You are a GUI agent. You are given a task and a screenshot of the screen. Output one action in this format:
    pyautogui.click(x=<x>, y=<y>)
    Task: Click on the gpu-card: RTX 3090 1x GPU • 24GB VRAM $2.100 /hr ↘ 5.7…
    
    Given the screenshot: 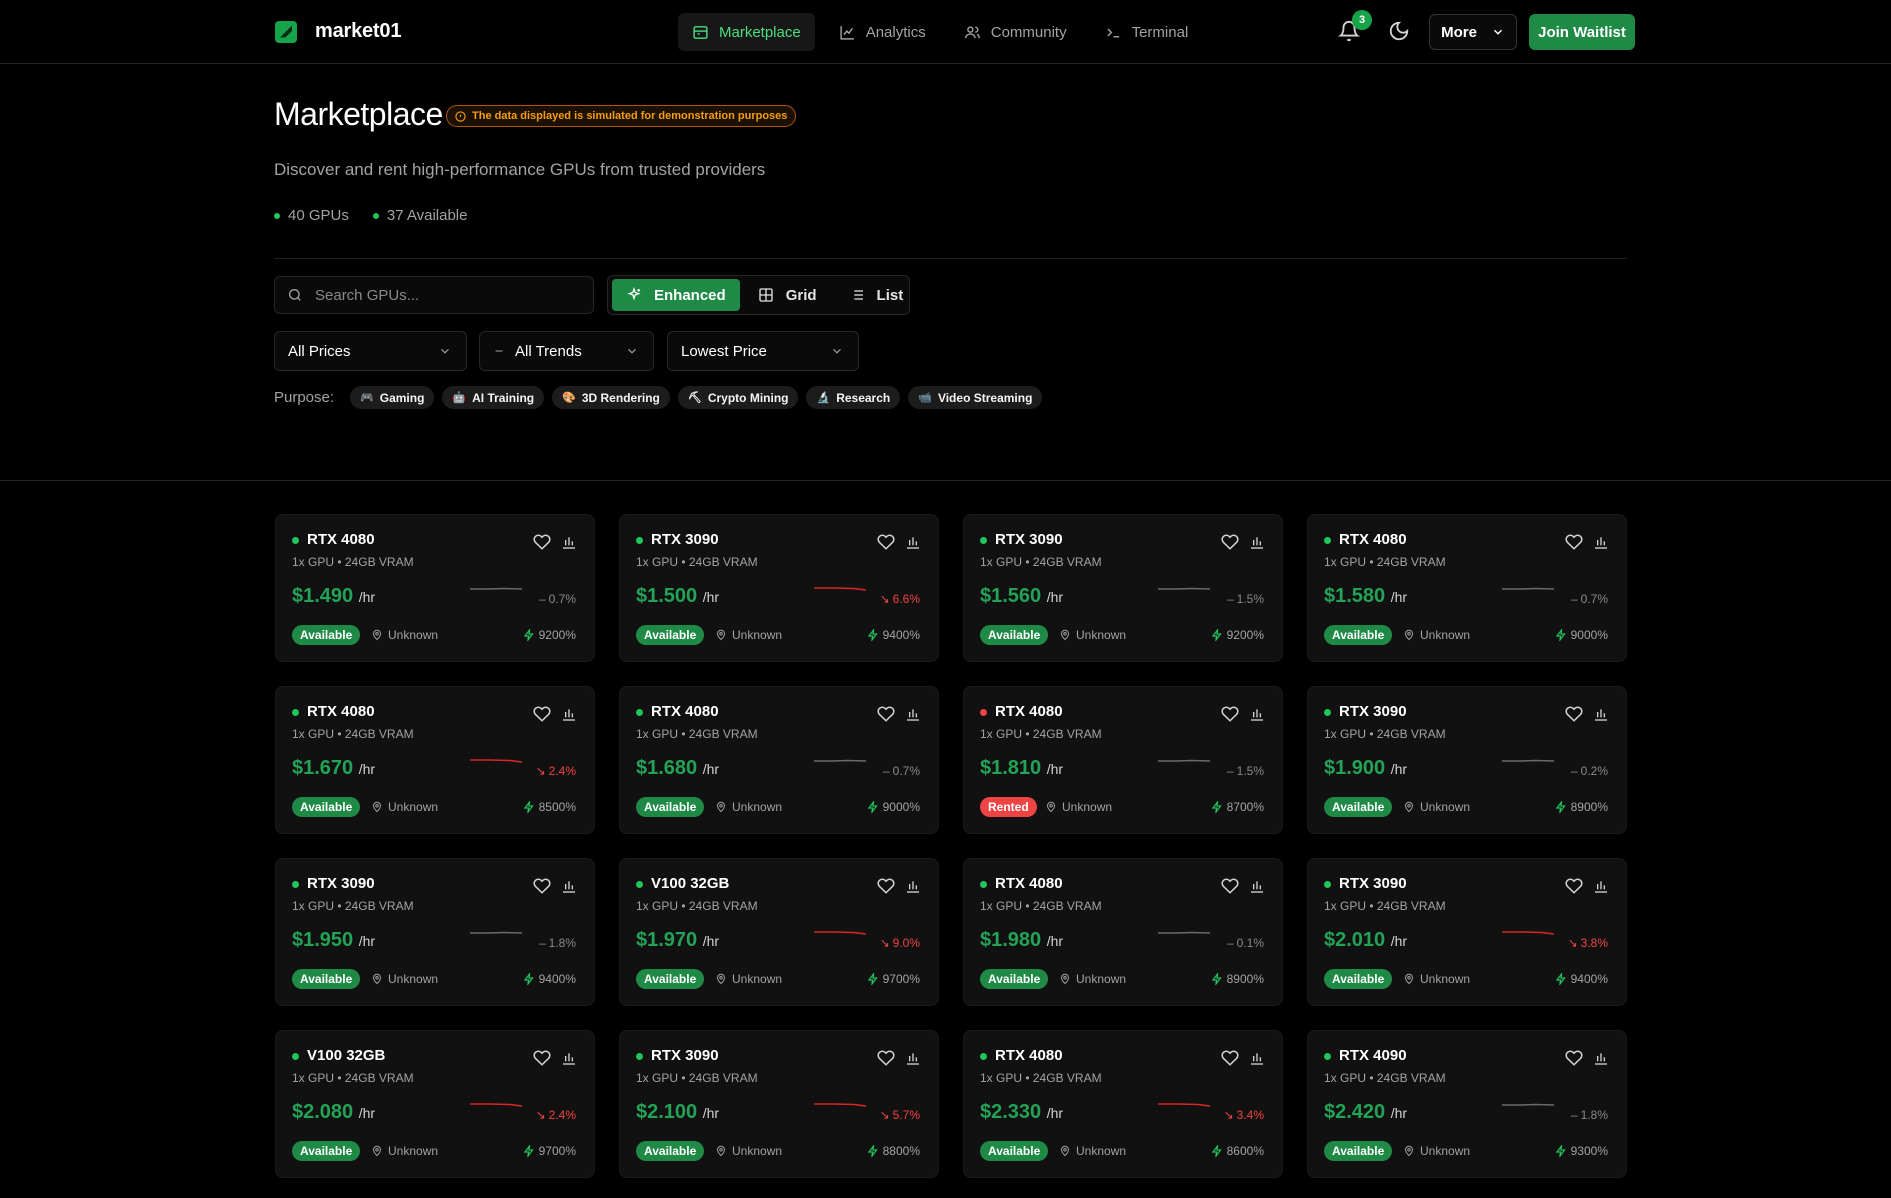 What is the action you would take?
    pyautogui.click(x=779, y=1104)
    